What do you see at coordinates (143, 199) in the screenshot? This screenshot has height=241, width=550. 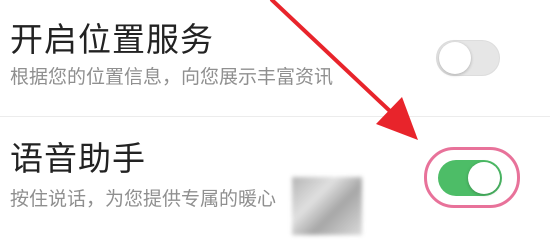 I see `setting-description-voice-assistant: 按住说话，为您提供专属的暖心` at bounding box center [143, 199].